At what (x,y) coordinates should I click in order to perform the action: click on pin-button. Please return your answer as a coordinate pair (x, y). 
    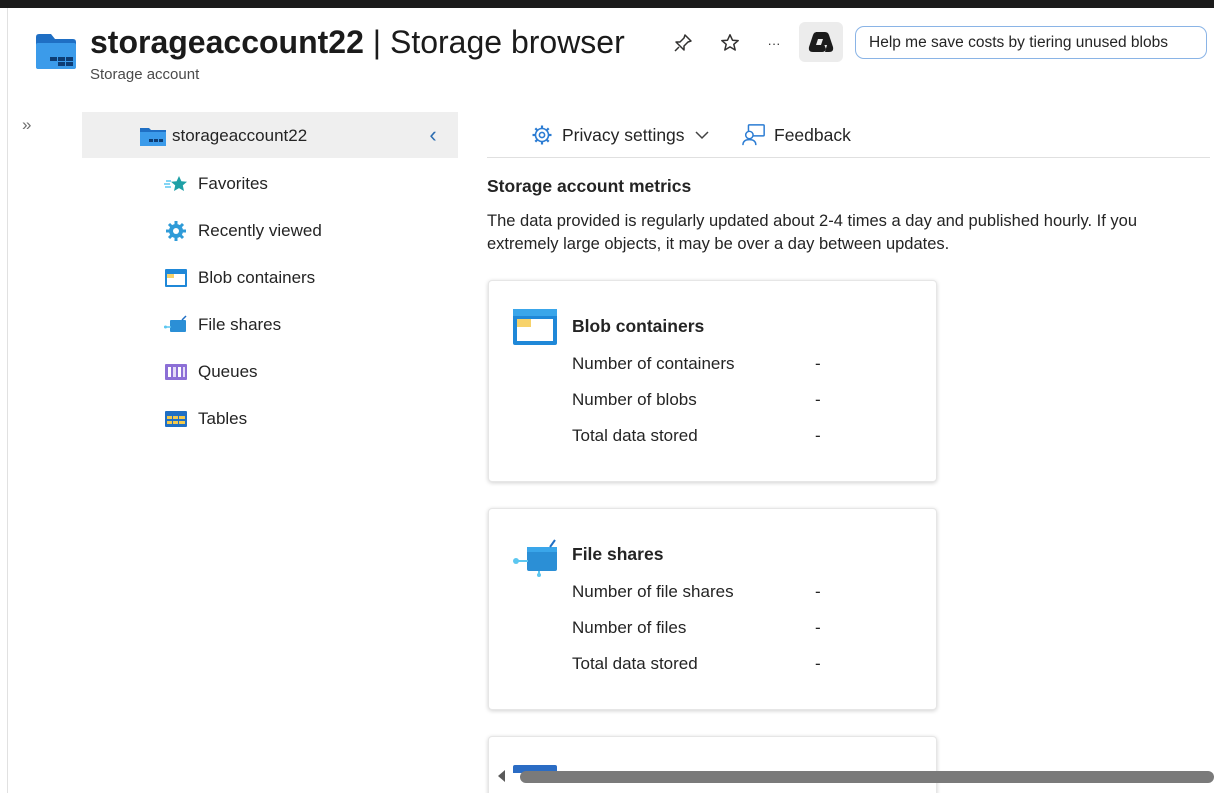
    Looking at the image, I should click on (683, 43).